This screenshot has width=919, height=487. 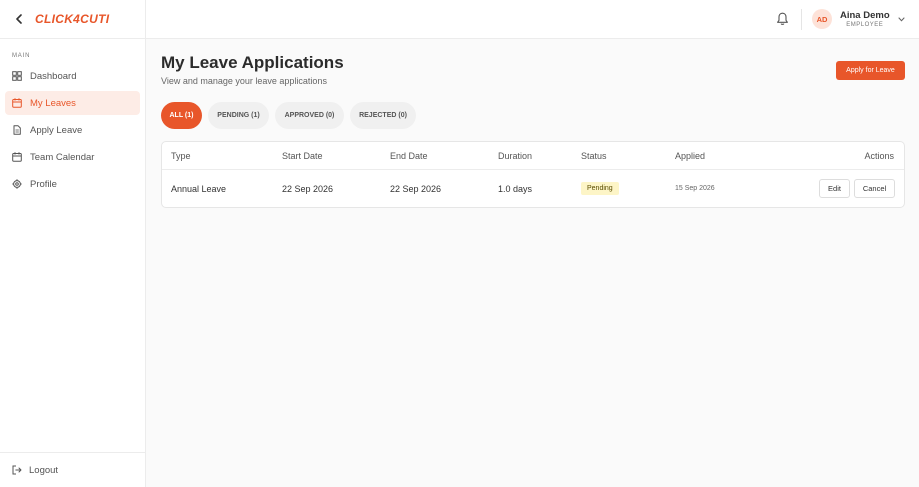 What do you see at coordinates (822, 19) in the screenshot?
I see `avatar: AD` at bounding box center [822, 19].